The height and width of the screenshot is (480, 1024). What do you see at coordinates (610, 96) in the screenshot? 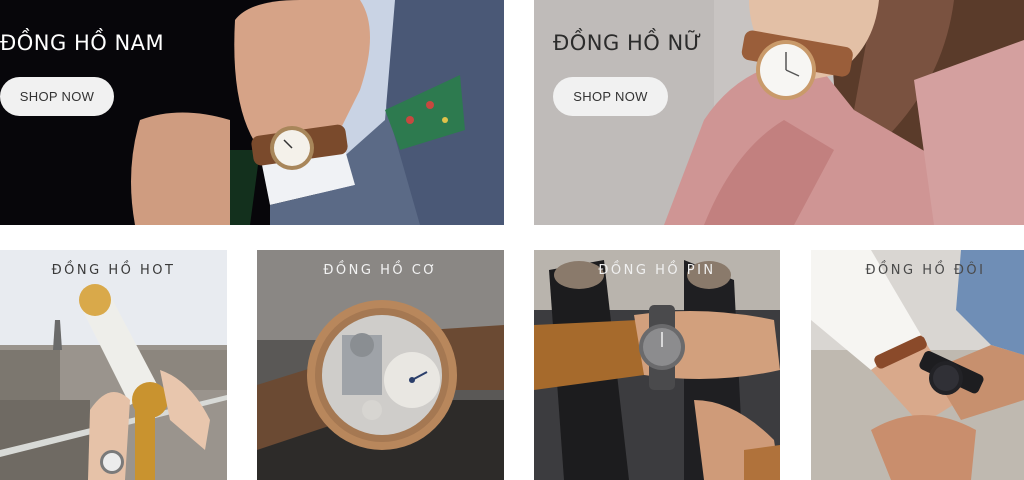
I see `women-shop-now-button: SHOP NOW` at bounding box center [610, 96].